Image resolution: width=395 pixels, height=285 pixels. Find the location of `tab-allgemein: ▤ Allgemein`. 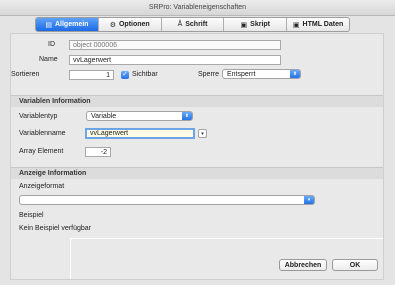

tab-allgemein: ▤ Allgemein is located at coordinates (67, 24).